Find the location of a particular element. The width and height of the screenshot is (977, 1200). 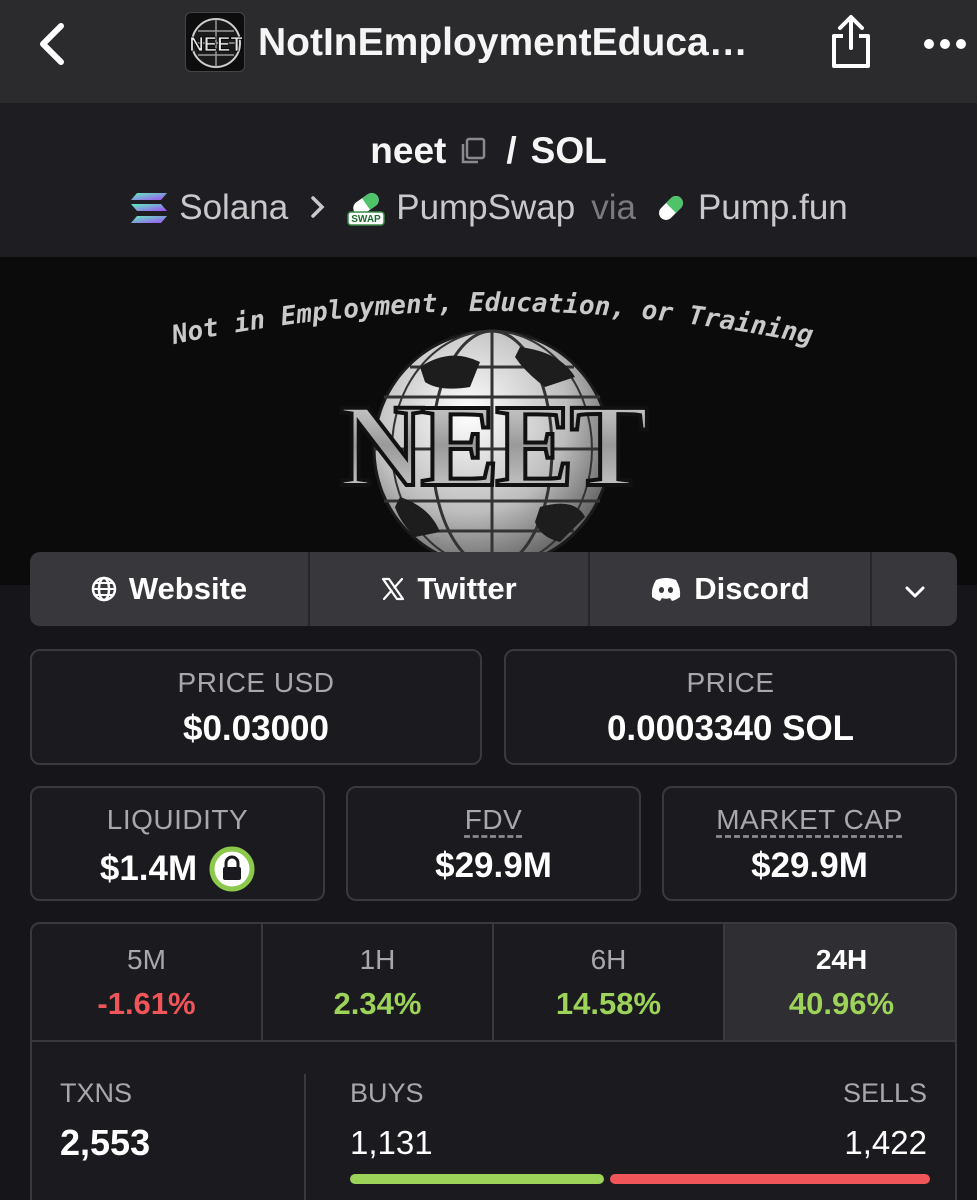

buy-sell-ratio-bar is located at coordinates (640, 1179).